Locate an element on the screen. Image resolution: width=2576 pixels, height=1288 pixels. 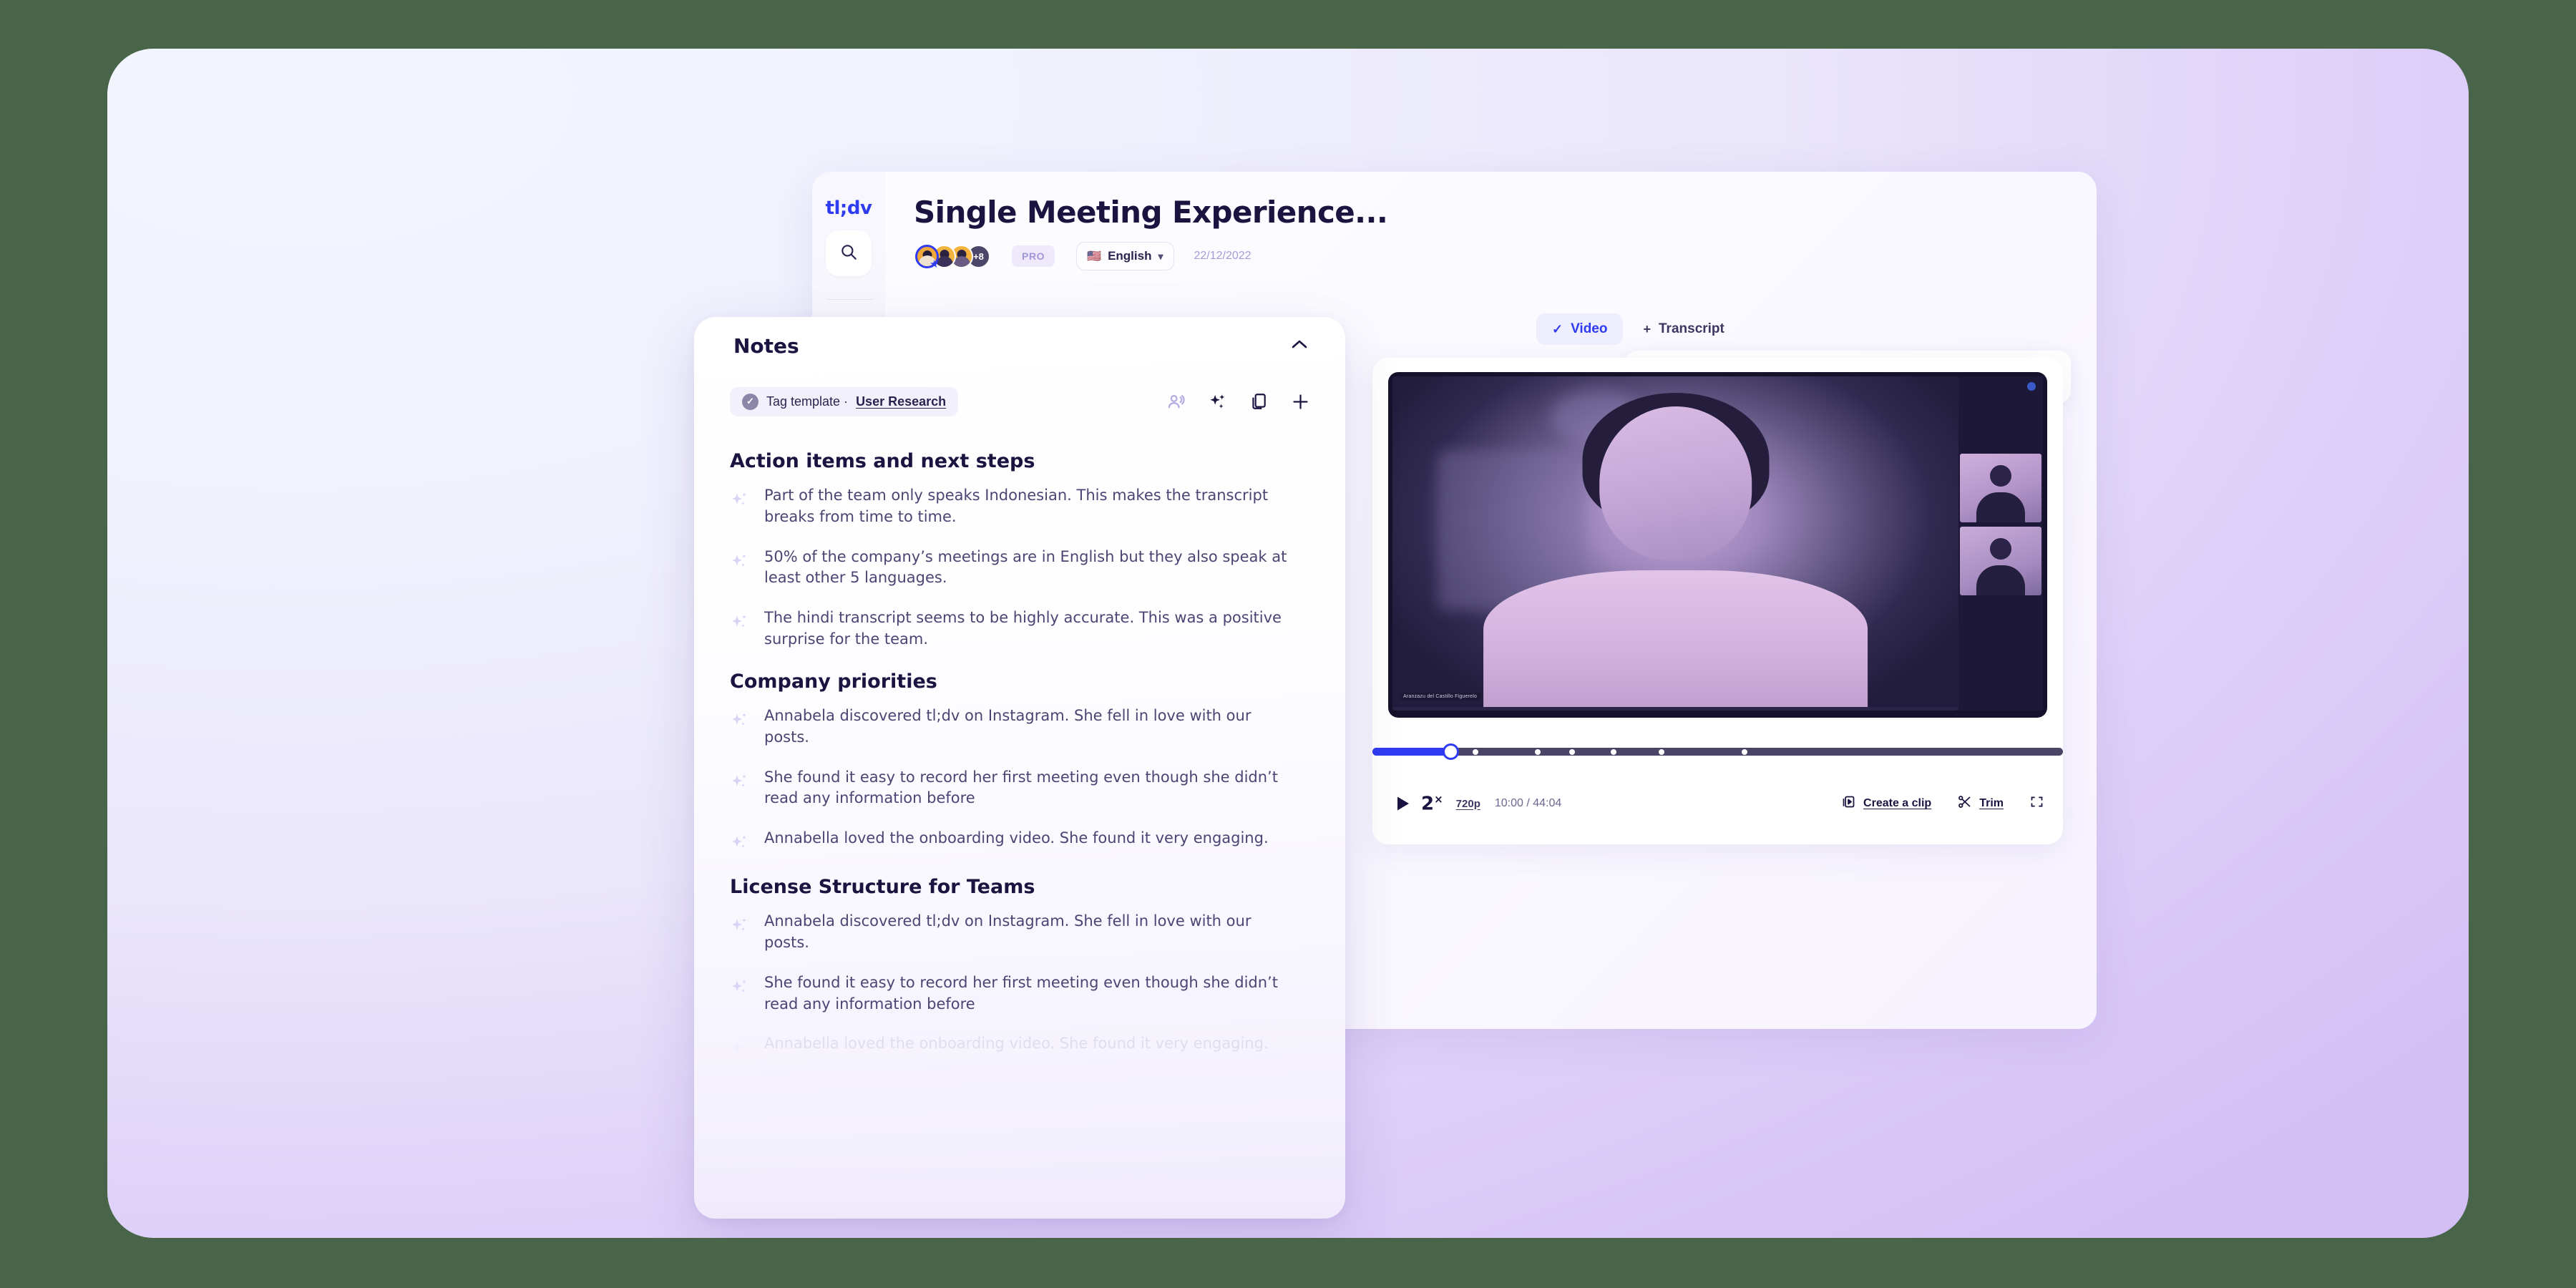
magic-wand-icon is located at coordinates (1217, 401).